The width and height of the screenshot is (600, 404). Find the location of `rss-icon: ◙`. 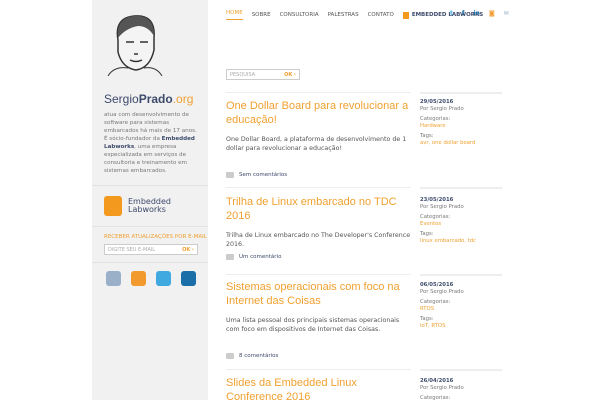

rss-icon: ◙ is located at coordinates (492, 13).